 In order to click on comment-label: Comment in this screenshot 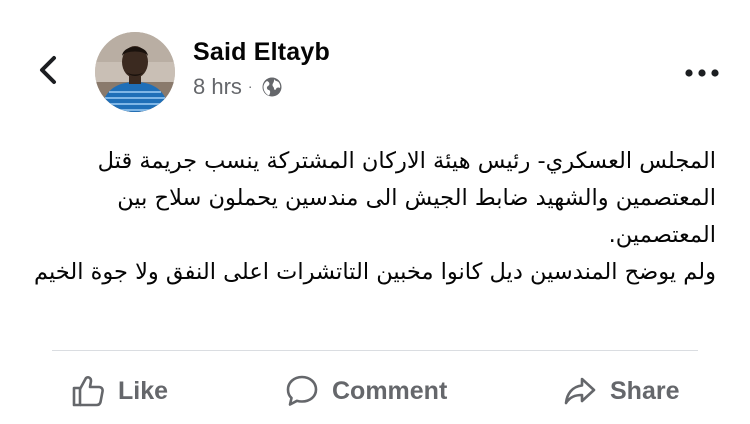, I will do `click(390, 390)`.